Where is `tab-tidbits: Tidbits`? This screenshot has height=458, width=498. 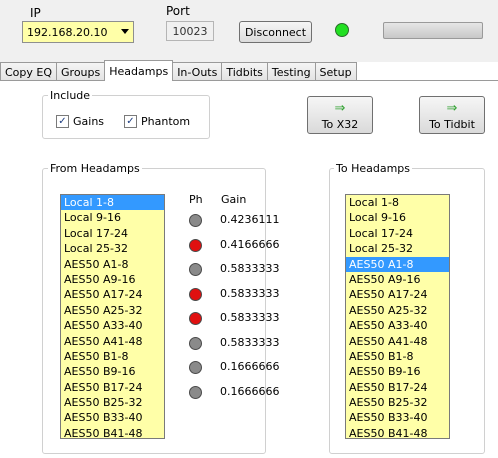
tab-tidbits: Tidbits is located at coordinates (244, 71).